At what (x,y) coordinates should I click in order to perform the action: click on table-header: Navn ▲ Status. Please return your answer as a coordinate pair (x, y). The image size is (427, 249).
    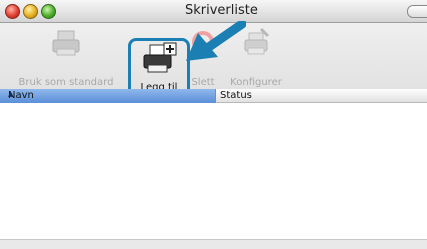
    Looking at the image, I should click on (213, 96).